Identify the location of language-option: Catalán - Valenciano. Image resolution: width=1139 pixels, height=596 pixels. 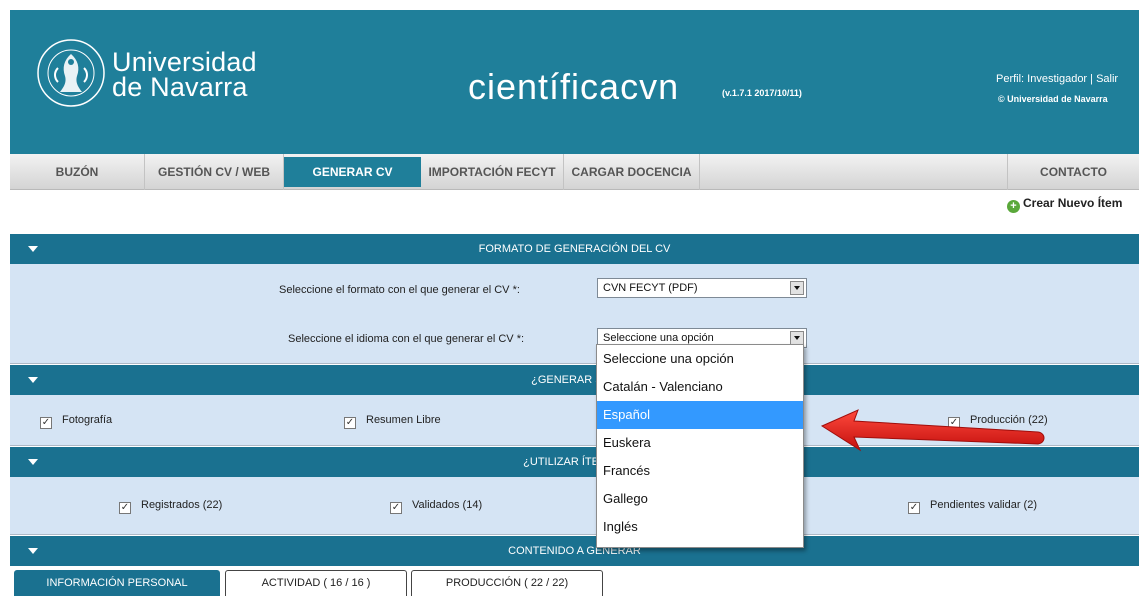
(700, 387).